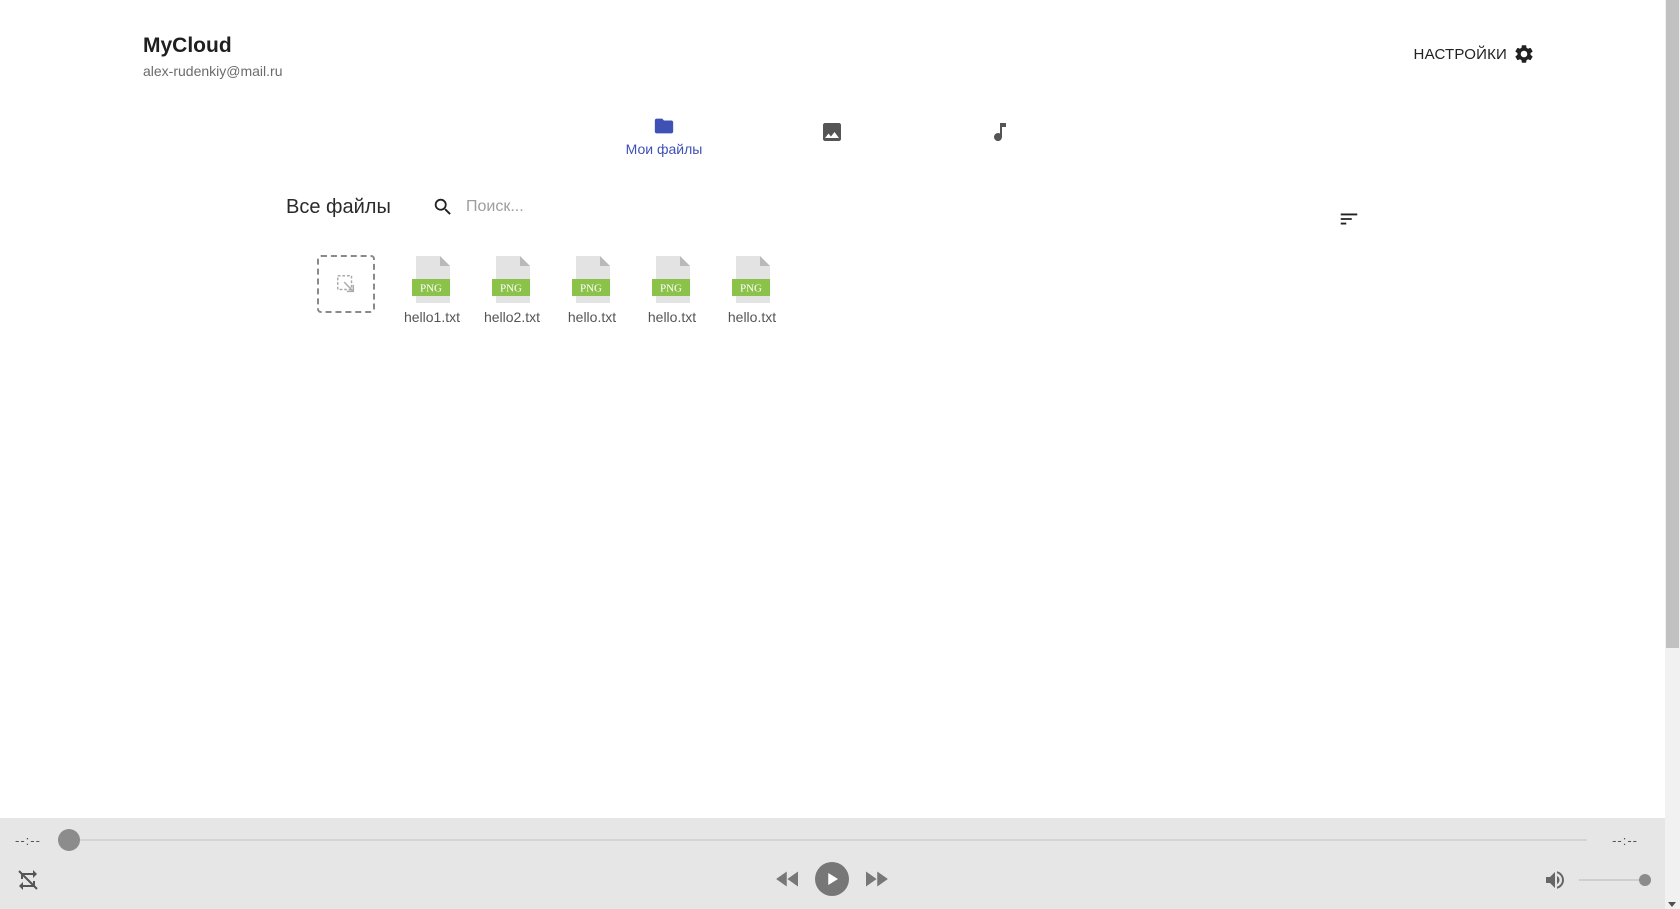 This screenshot has height=909, width=1680. Describe the element at coordinates (1524, 54) in the screenshot. I see `gear-icon` at that location.